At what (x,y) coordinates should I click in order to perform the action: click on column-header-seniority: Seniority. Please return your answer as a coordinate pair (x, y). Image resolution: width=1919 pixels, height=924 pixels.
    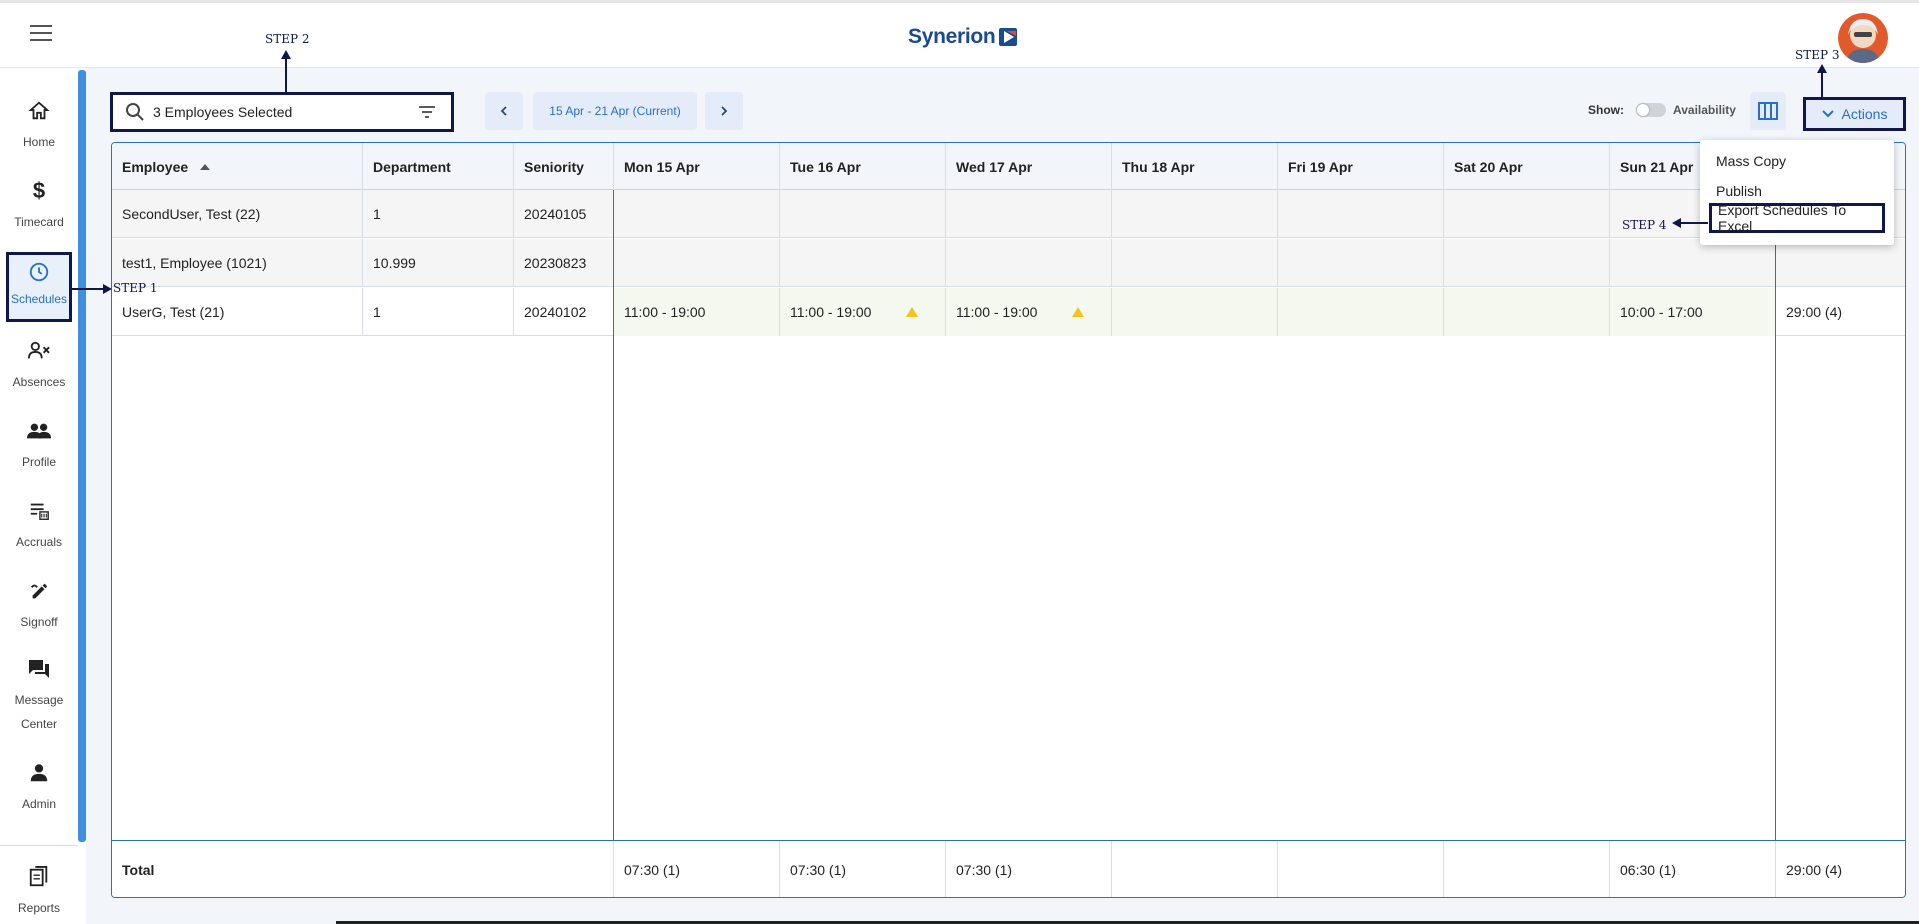
    Looking at the image, I should click on (564, 166).